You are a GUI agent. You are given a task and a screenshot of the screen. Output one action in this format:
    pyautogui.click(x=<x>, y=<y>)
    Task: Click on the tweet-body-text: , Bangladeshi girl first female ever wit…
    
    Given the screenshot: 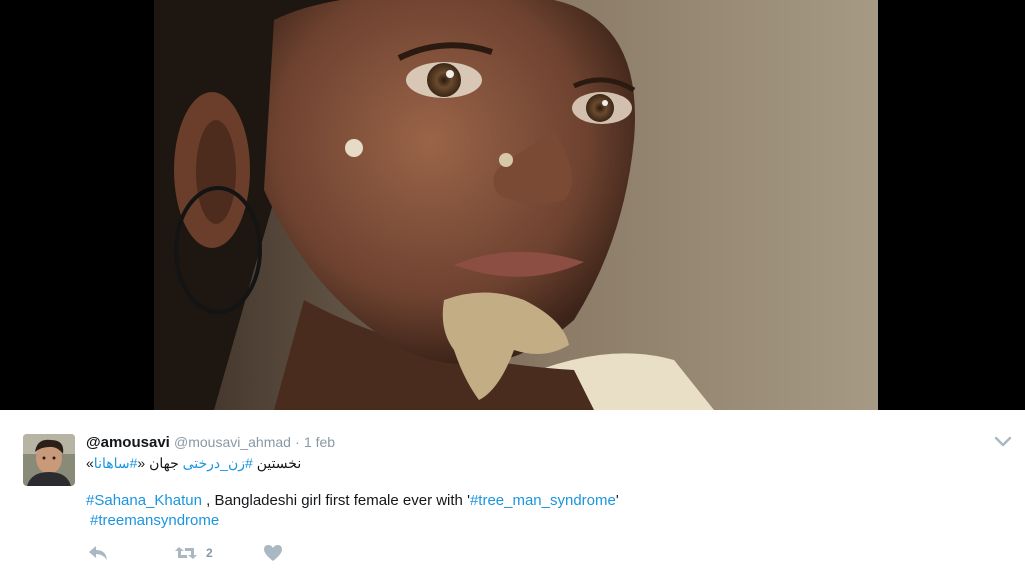 What is the action you would take?
    pyautogui.click(x=335, y=500)
    